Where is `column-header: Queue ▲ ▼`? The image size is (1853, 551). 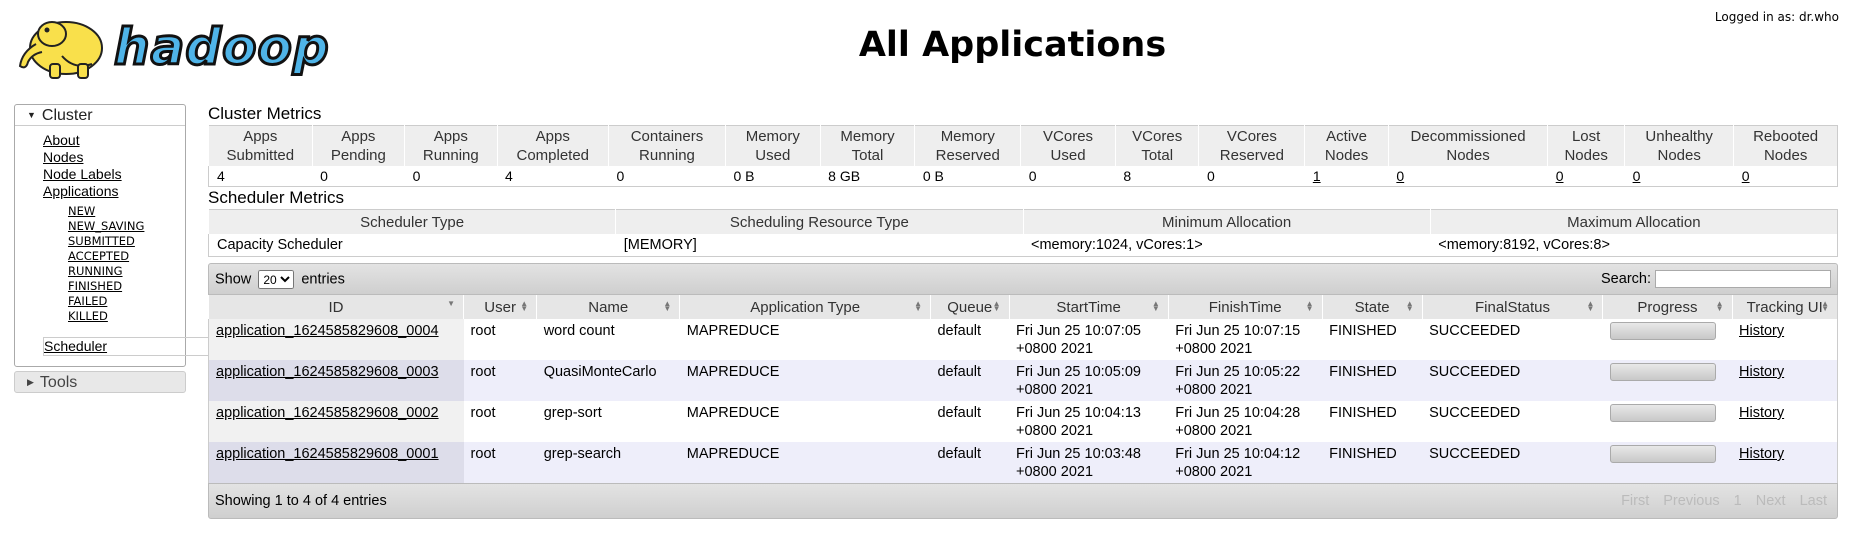 column-header: Queue ▲ ▼ is located at coordinates (969, 307).